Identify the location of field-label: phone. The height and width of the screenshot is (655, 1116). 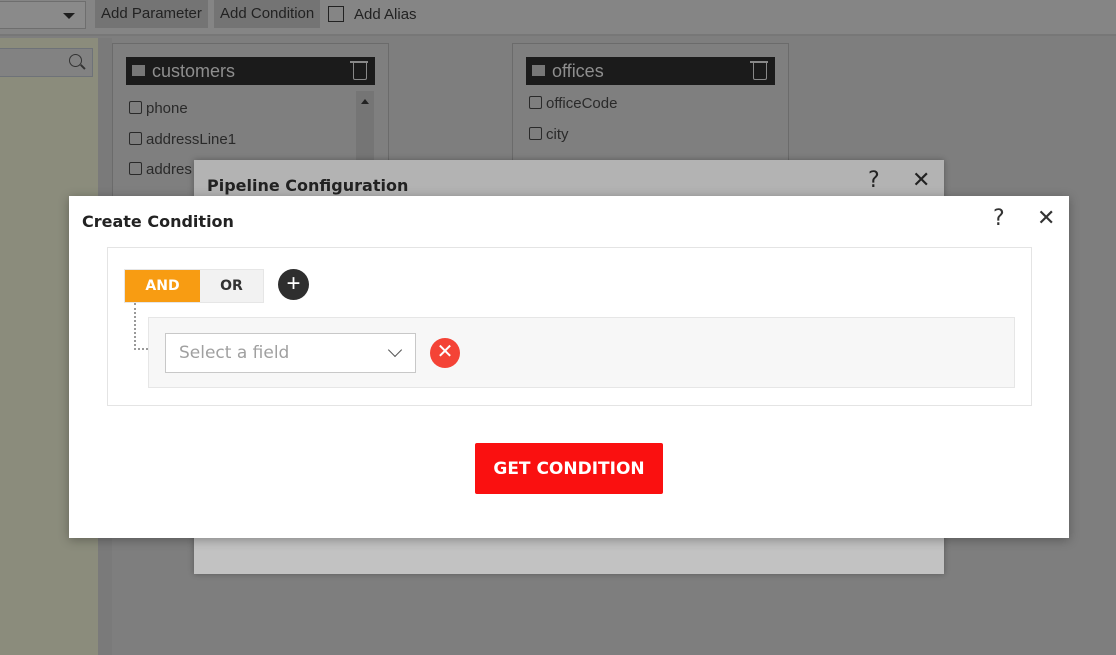
(167, 108).